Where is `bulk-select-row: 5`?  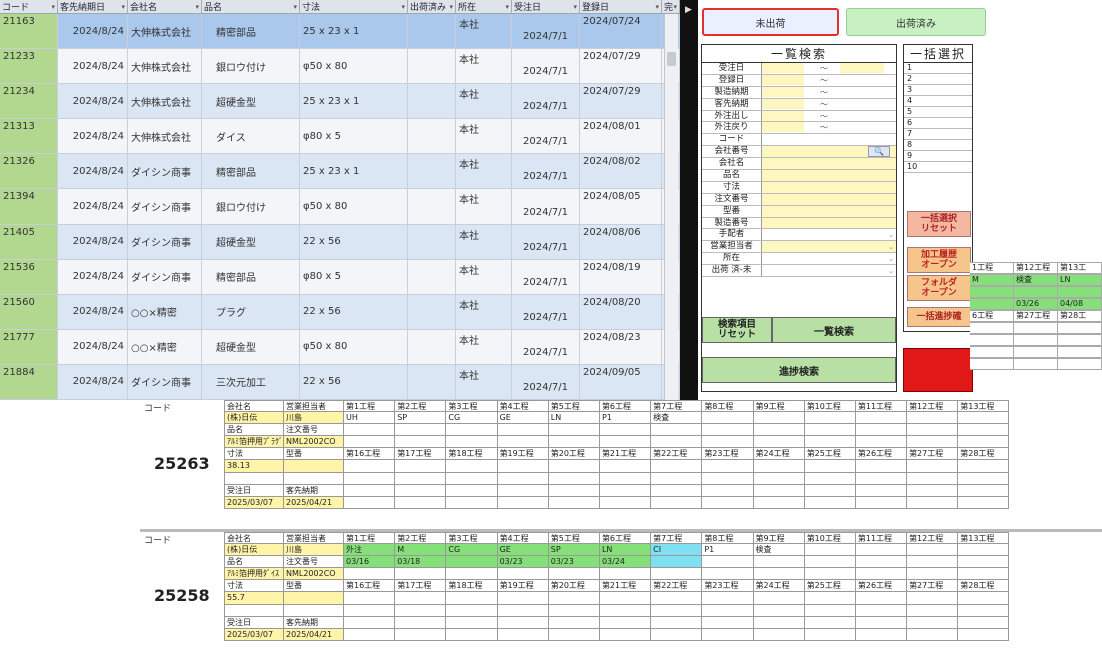
bulk-select-row: 5 is located at coordinates (938, 112).